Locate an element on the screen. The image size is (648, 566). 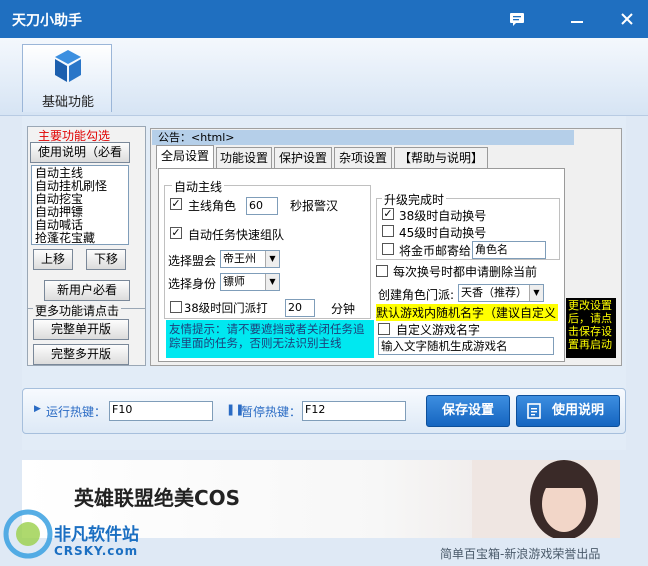
friendly-hint: 友情提示：请不要遮挡或者关闭任务追踪里面的任务，否则无法识别主线 is located at coordinates (270, 339).